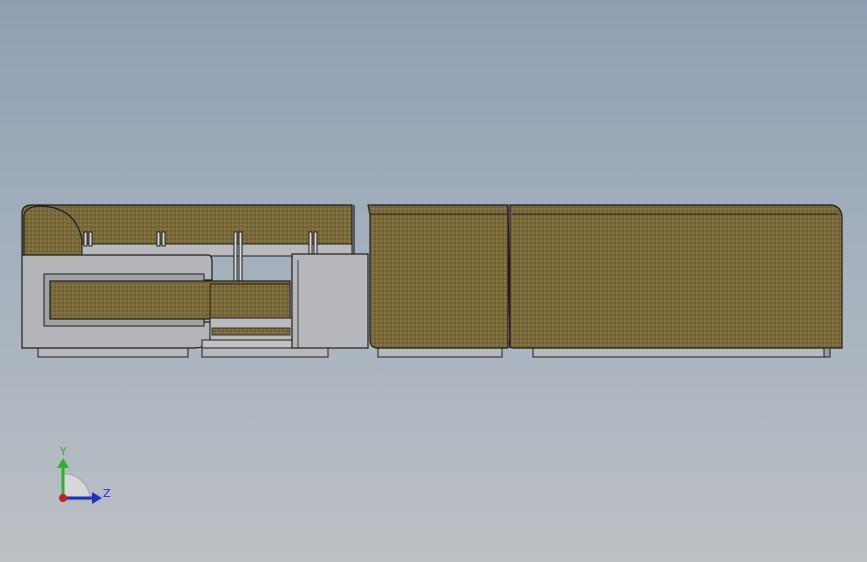 This screenshot has height=562, width=867. I want to click on z-axis-label: Z, so click(107, 493).